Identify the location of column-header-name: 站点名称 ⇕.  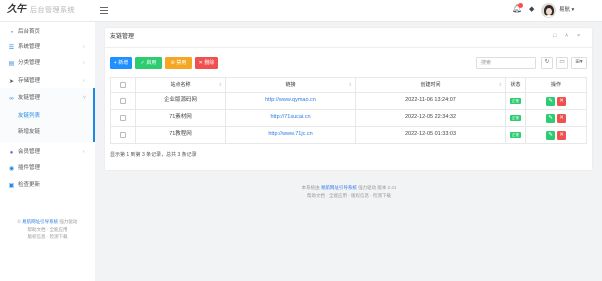
(180, 85).